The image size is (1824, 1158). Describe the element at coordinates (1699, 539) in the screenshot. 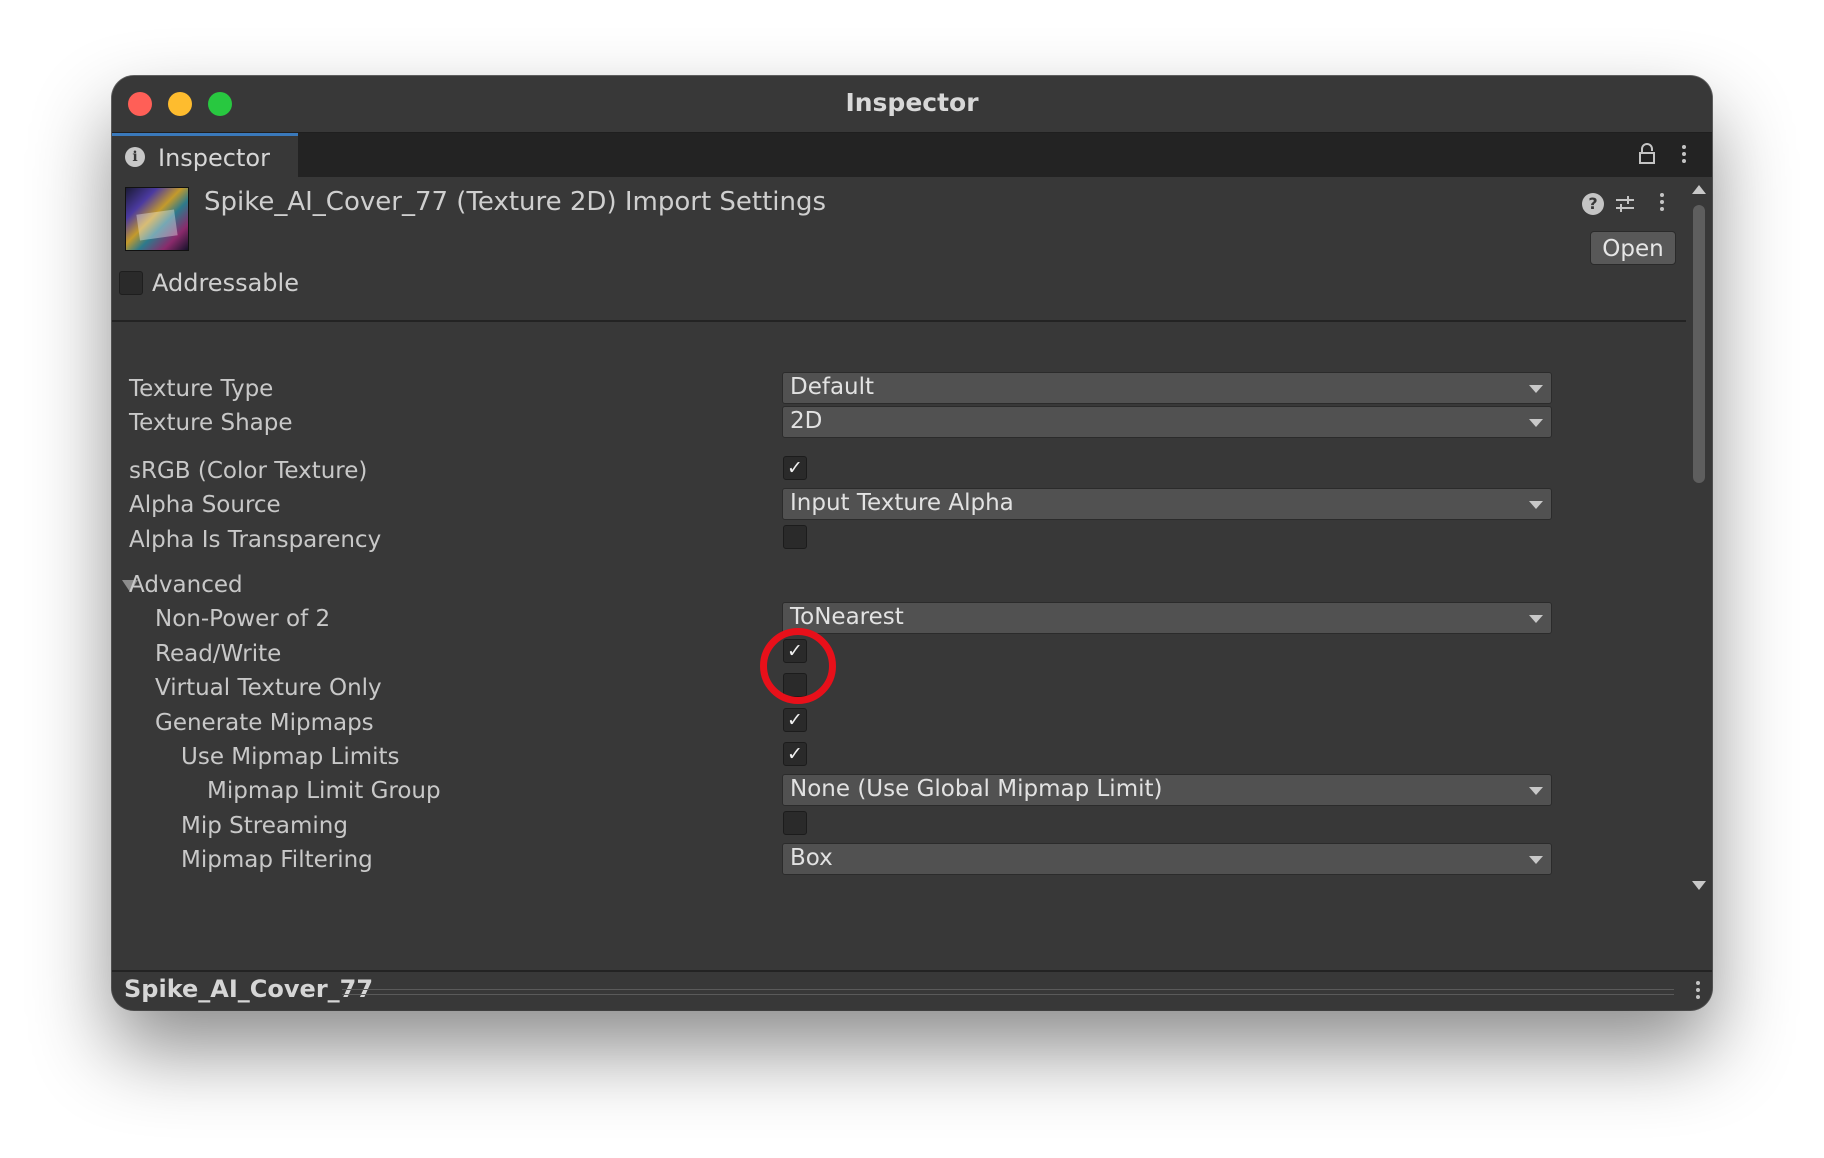

I see `vertical-scrollbar` at that location.